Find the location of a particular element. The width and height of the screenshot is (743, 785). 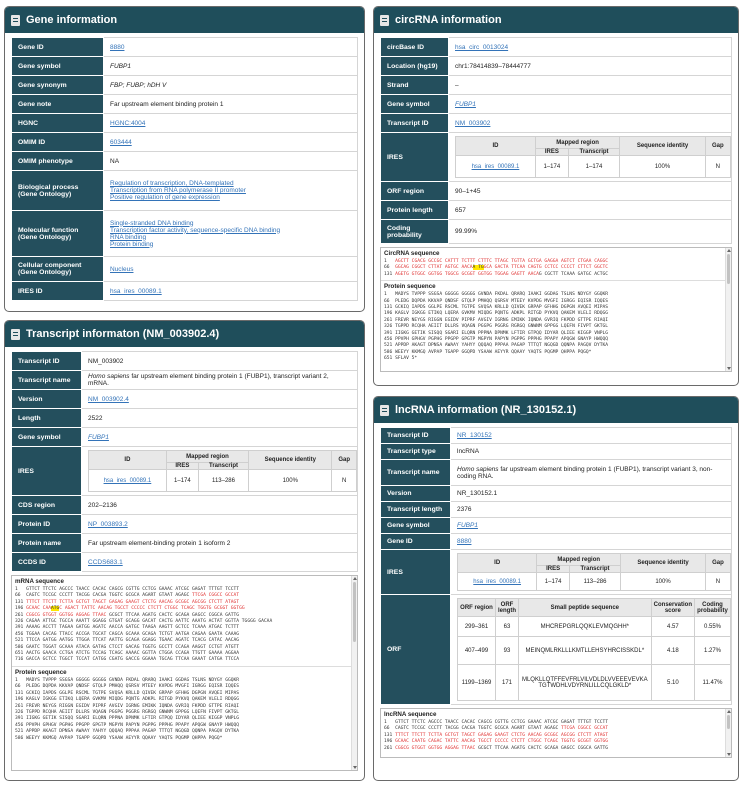

value-link: CCDS683.1 is located at coordinates (105, 562).